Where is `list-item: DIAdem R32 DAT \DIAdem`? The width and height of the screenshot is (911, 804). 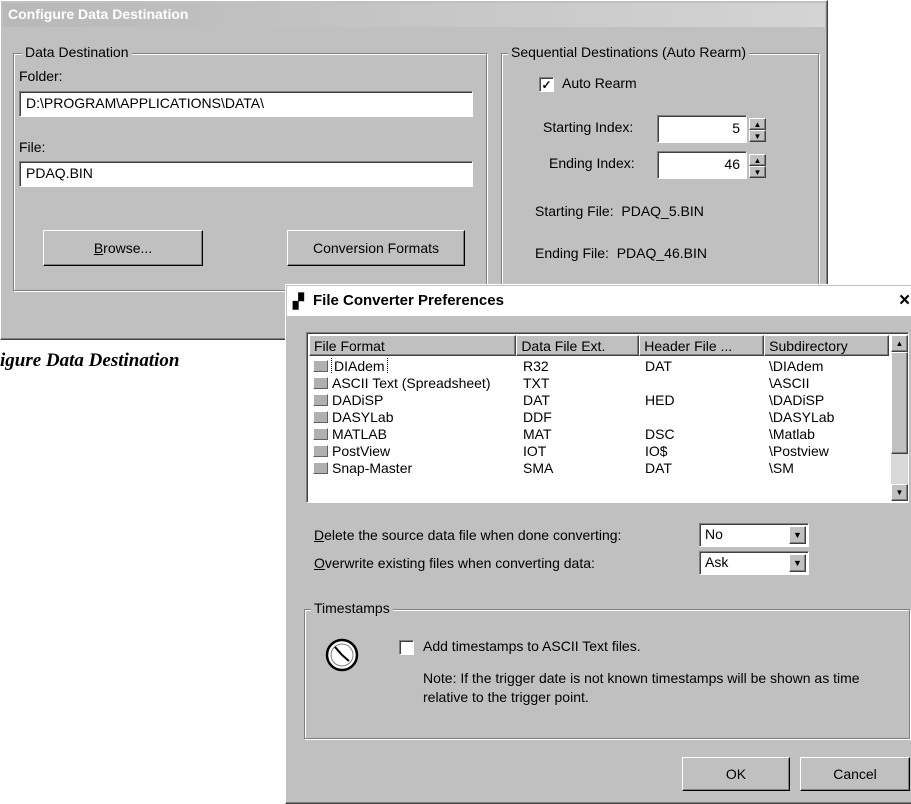 list-item: DIAdem R32 DAT \DIAdem is located at coordinates (599, 365).